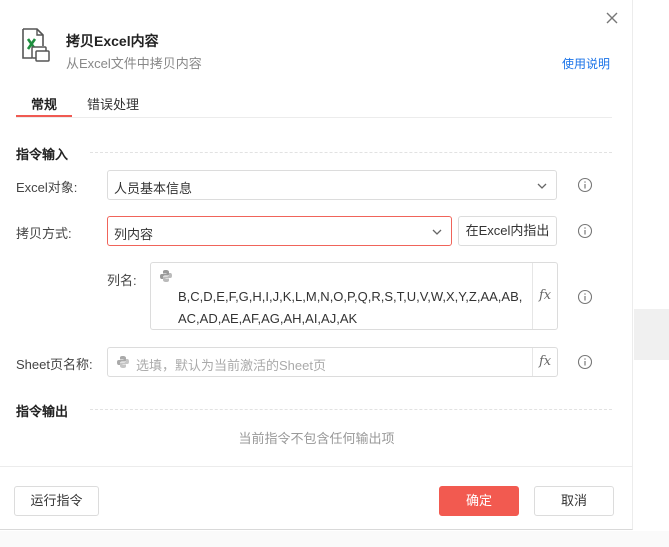  Describe the element at coordinates (112, 41) in the screenshot. I see `dialog-title: 拷贝Excel内容` at that location.